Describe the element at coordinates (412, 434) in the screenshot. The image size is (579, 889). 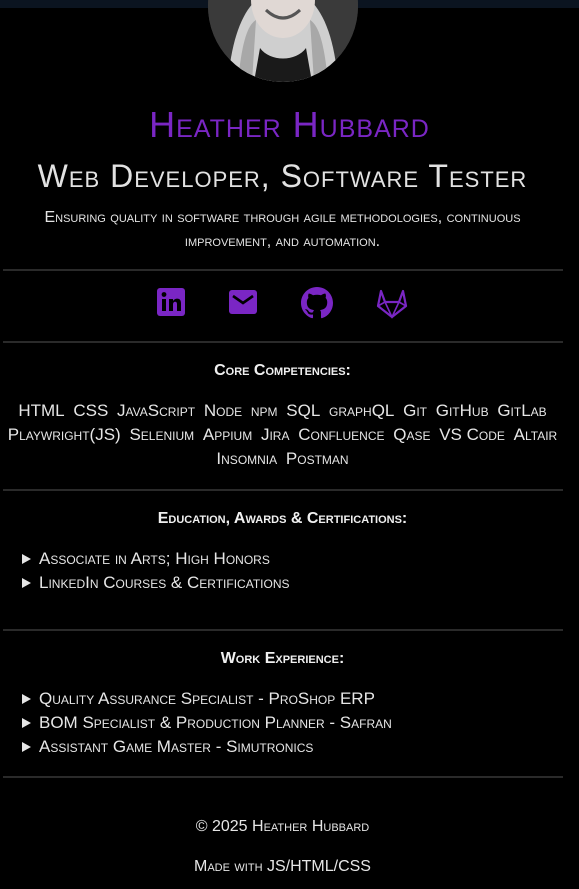
I see `competency-item: Qase` at that location.